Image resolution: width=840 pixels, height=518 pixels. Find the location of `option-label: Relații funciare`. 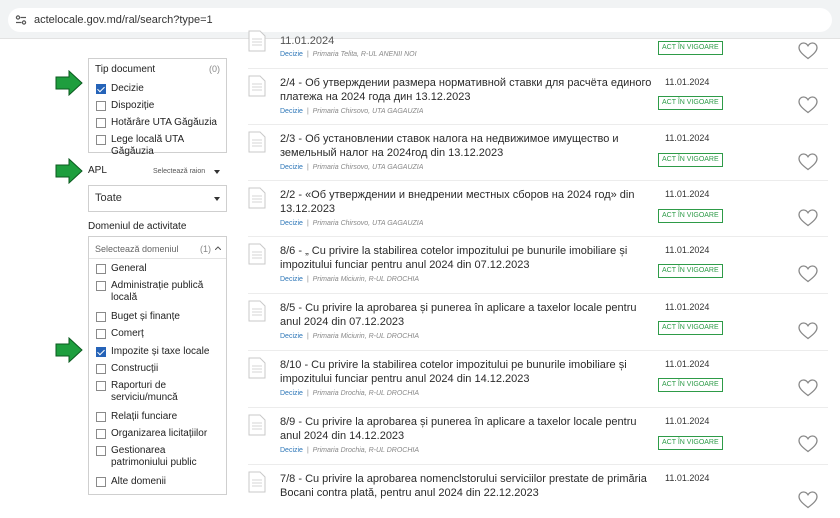

option-label: Relații funciare is located at coordinates (144, 417).